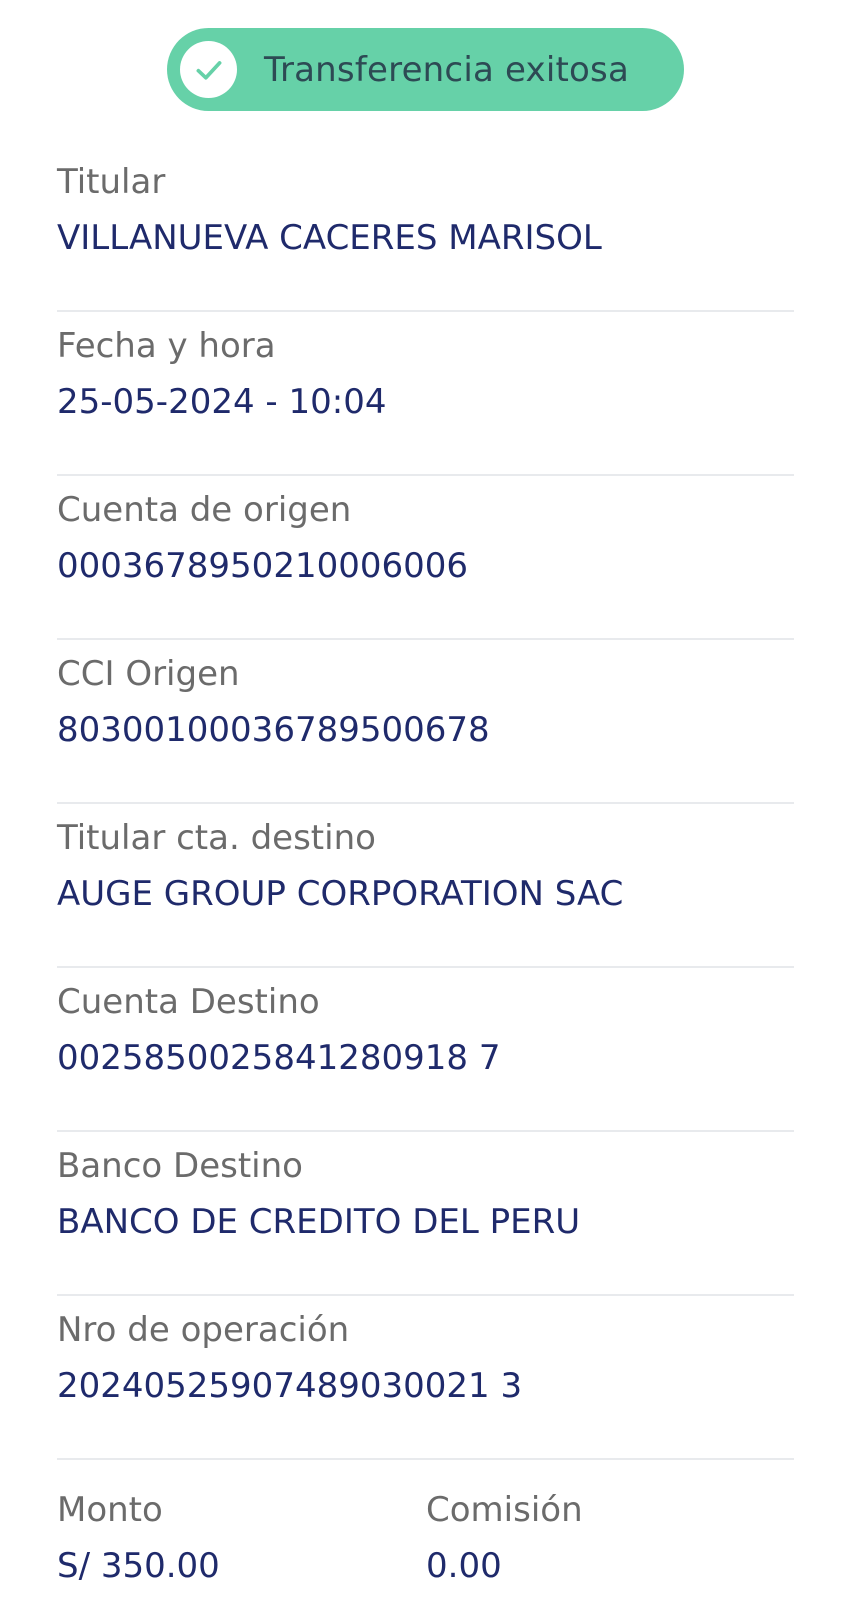  What do you see at coordinates (203, 1330) in the screenshot?
I see `detail-label: Nro de operación` at bounding box center [203, 1330].